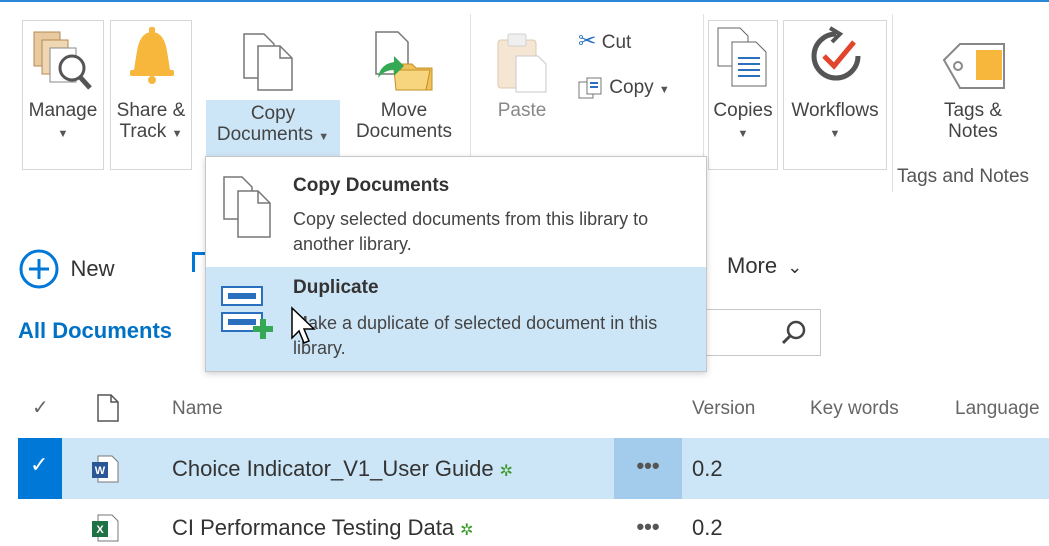 Image resolution: width=1049 pixels, height=546 pixels. I want to click on copy-documents-label-1: Copy, so click(273, 113).